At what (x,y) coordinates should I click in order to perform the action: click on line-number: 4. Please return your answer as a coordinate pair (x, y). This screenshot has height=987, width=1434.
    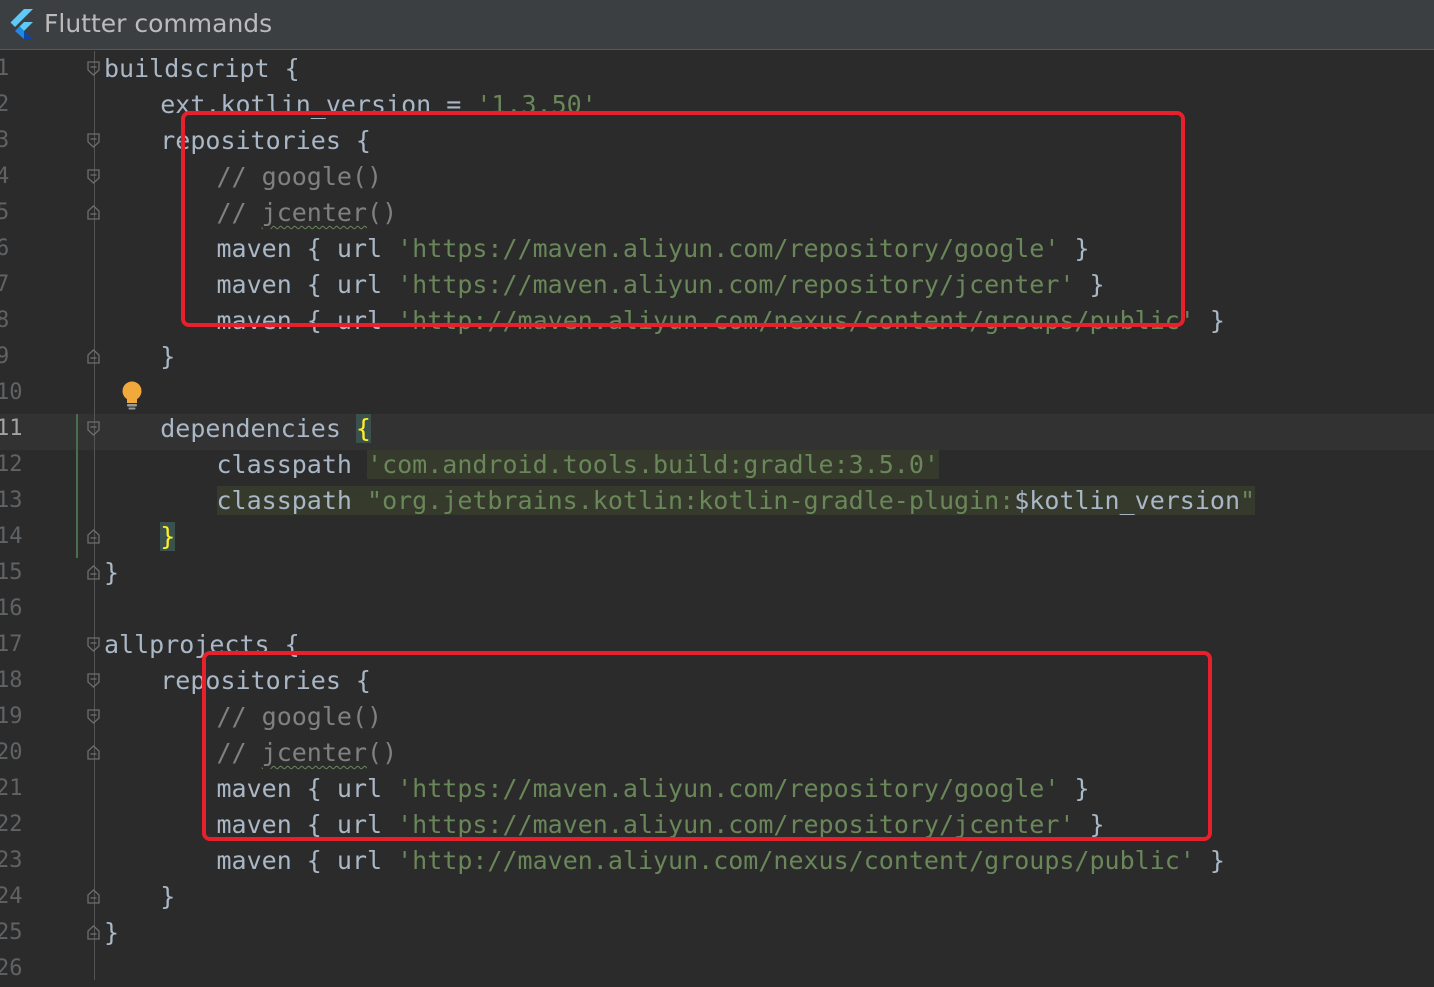
    Looking at the image, I should click on (5, 176).